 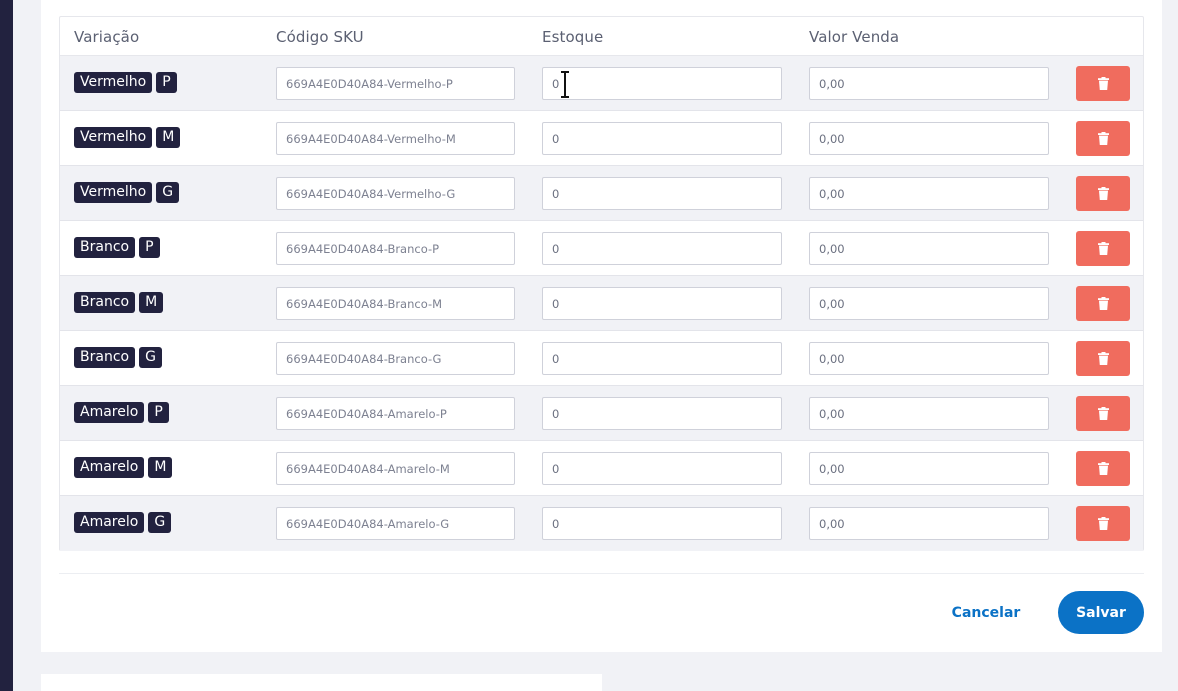 I want to click on cancel-button: Cancelar, so click(x=986, y=613).